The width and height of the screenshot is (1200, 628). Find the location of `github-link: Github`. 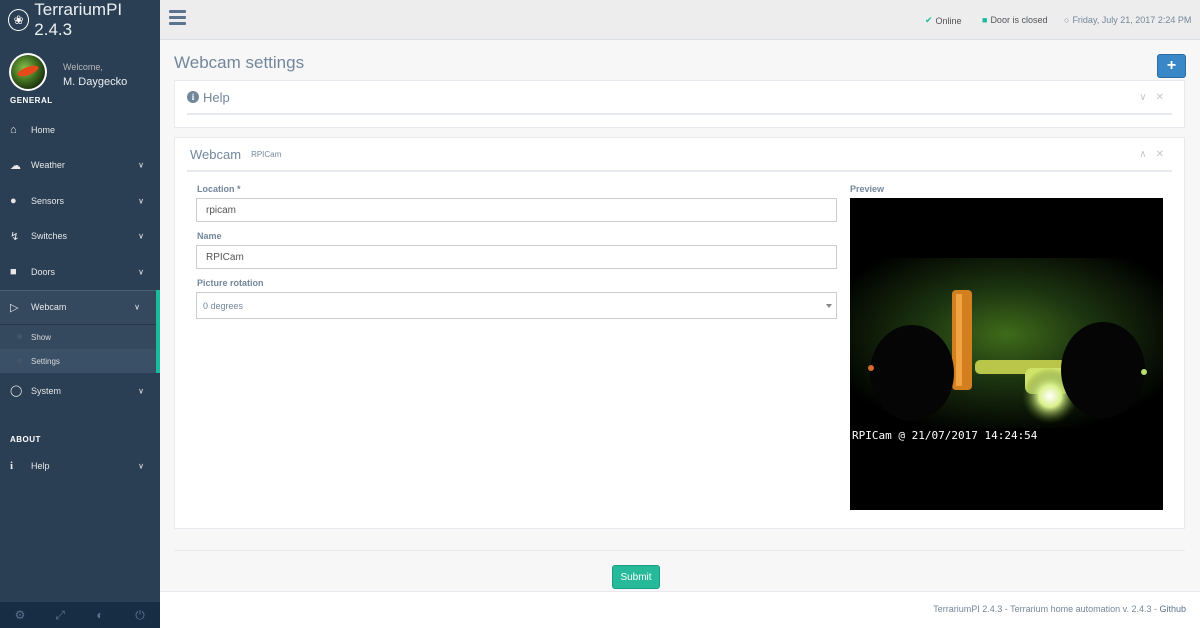

github-link: Github is located at coordinates (1172, 609).